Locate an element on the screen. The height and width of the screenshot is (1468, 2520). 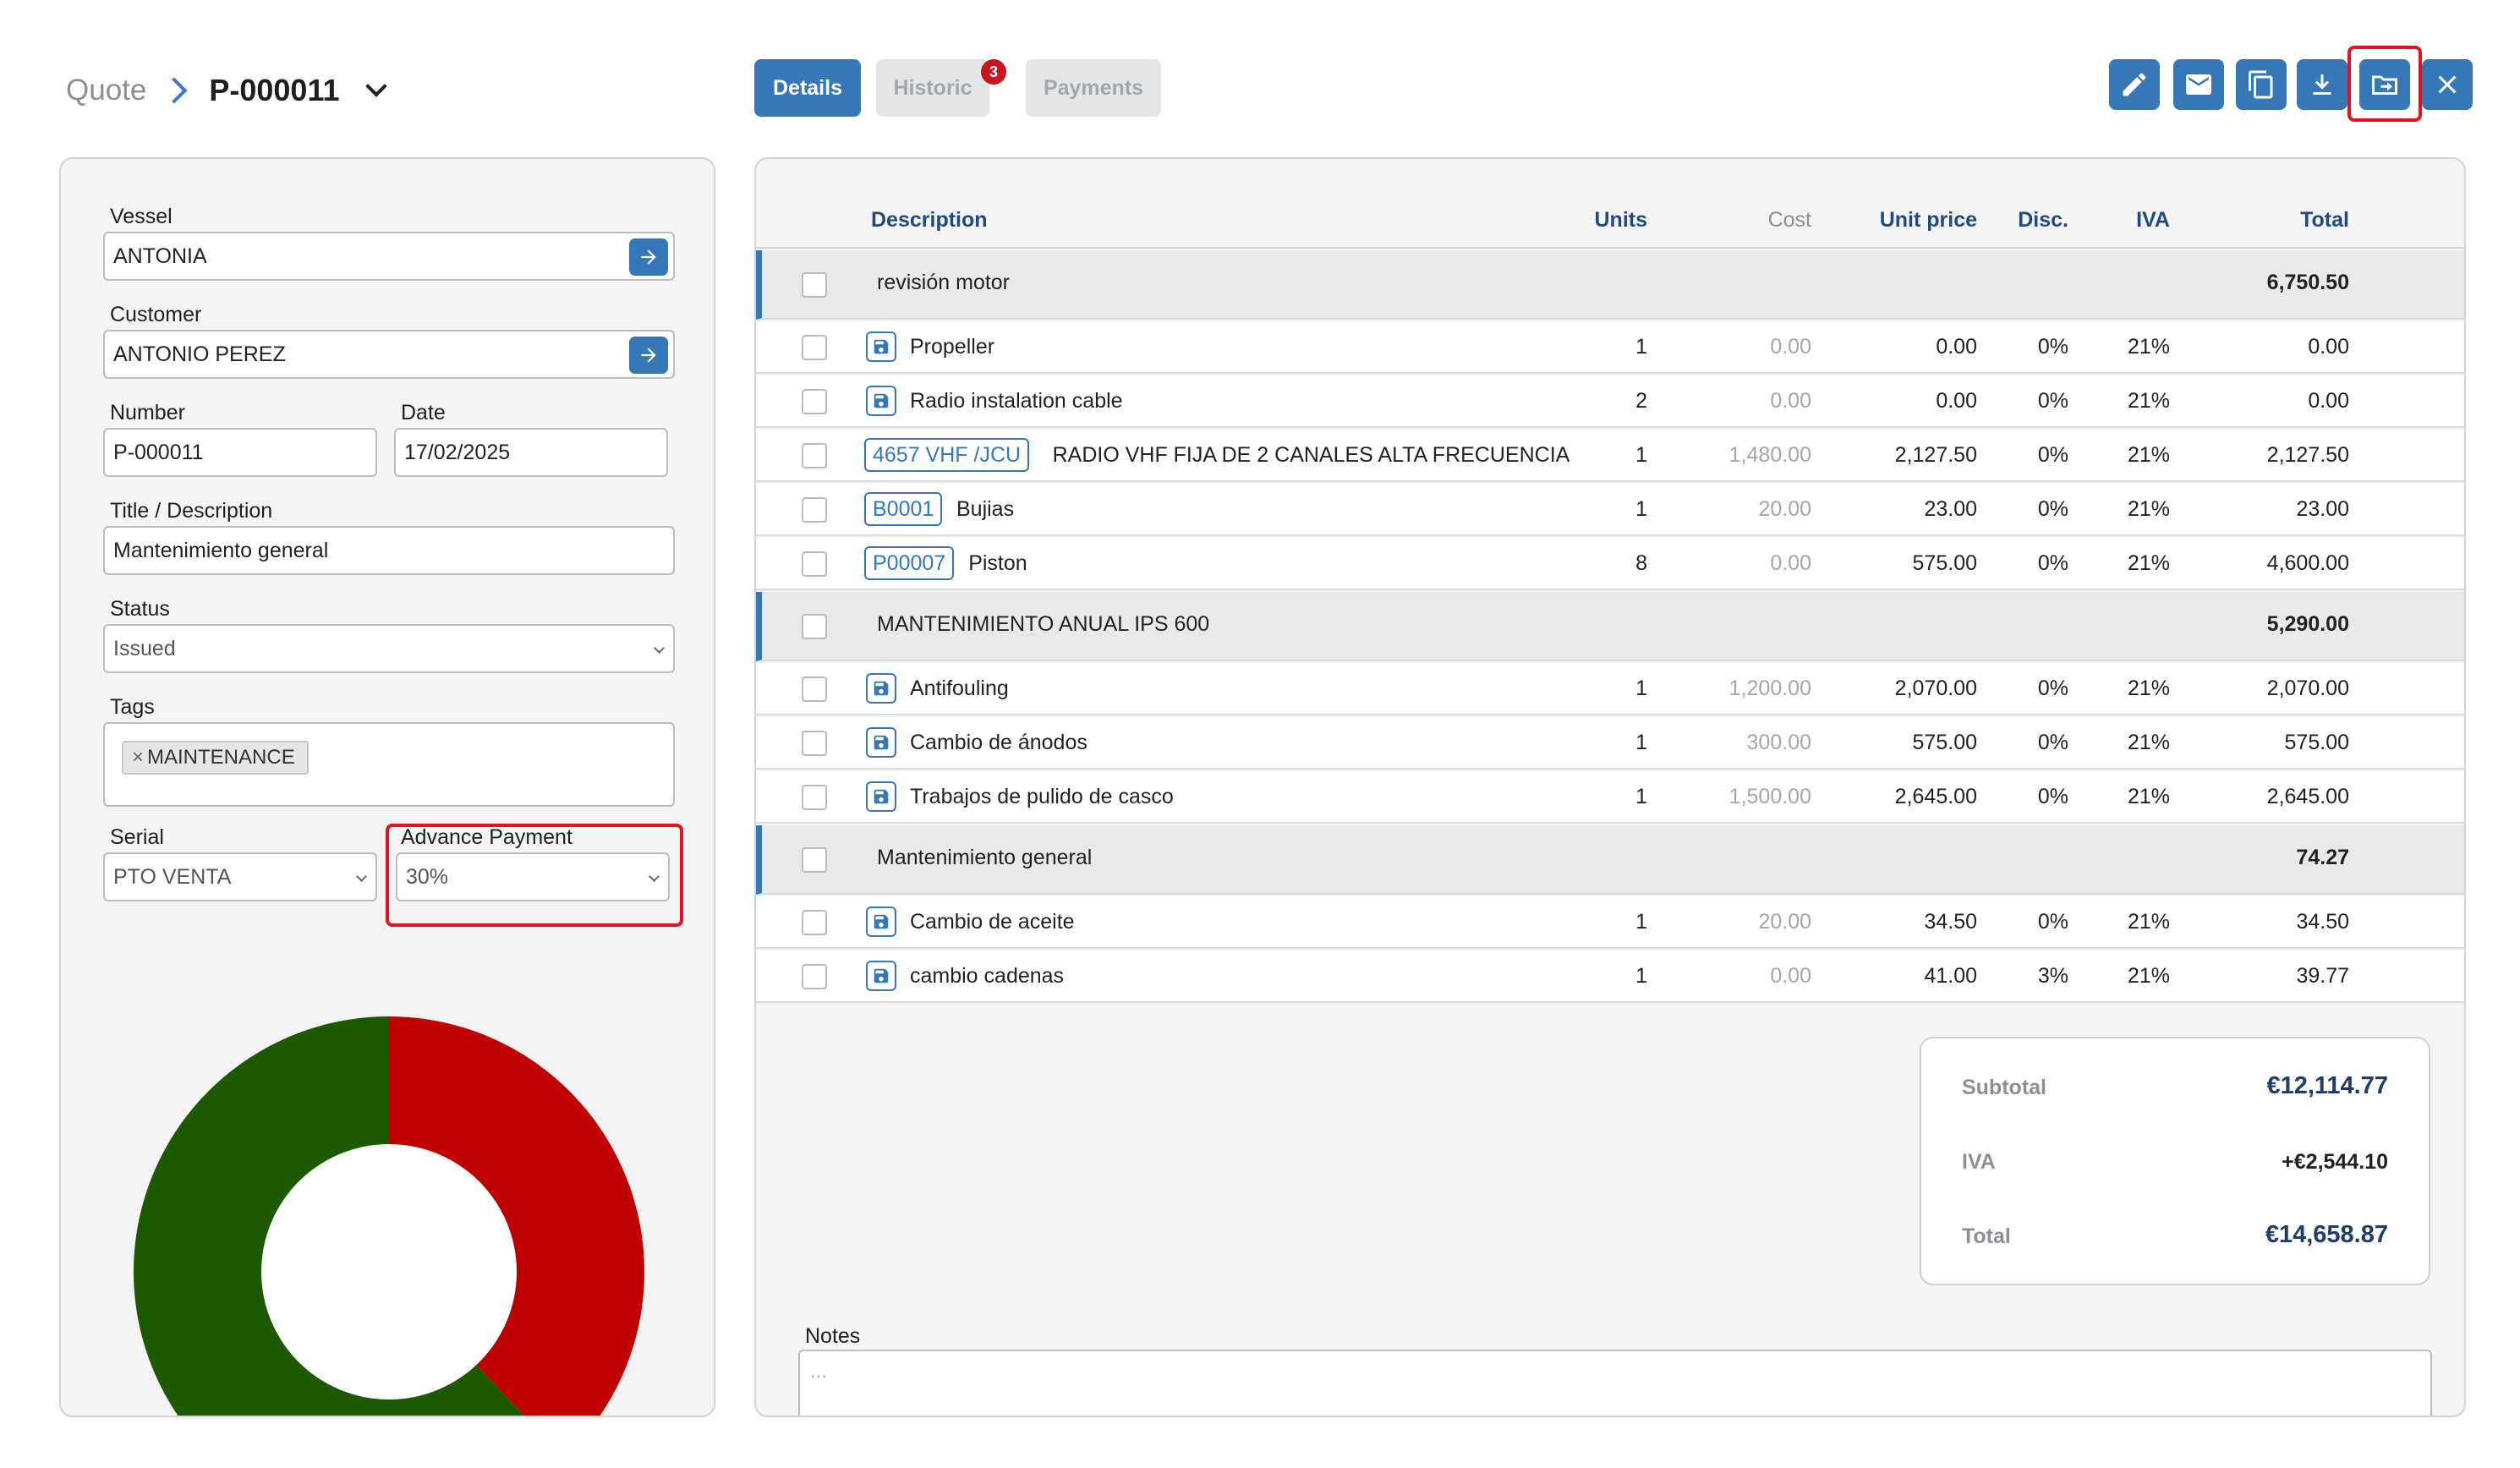
table-row: Cambio de ánodos 1 300.00 575.00 0% 21% 575.00 is located at coordinates (1610, 743).